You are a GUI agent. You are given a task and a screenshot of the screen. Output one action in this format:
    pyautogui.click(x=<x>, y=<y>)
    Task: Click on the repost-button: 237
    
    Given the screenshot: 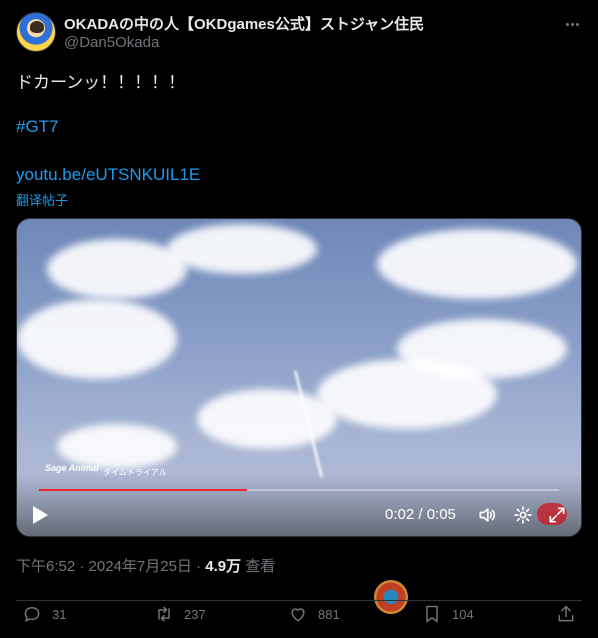 What is the action you would take?
    pyautogui.click(x=180, y=614)
    